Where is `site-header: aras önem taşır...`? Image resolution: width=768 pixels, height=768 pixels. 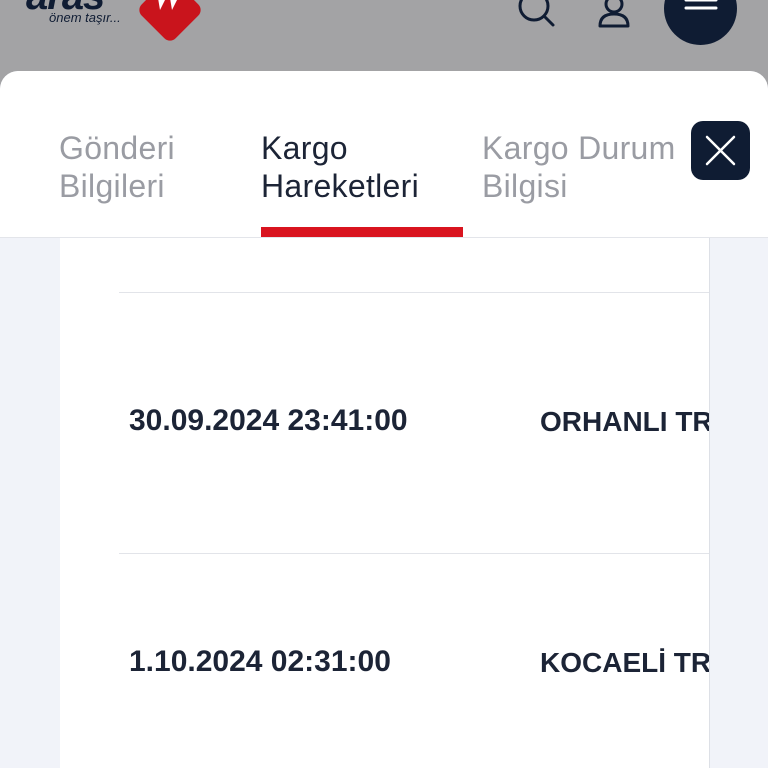 site-header: aras önem taşır... is located at coordinates (384, 35).